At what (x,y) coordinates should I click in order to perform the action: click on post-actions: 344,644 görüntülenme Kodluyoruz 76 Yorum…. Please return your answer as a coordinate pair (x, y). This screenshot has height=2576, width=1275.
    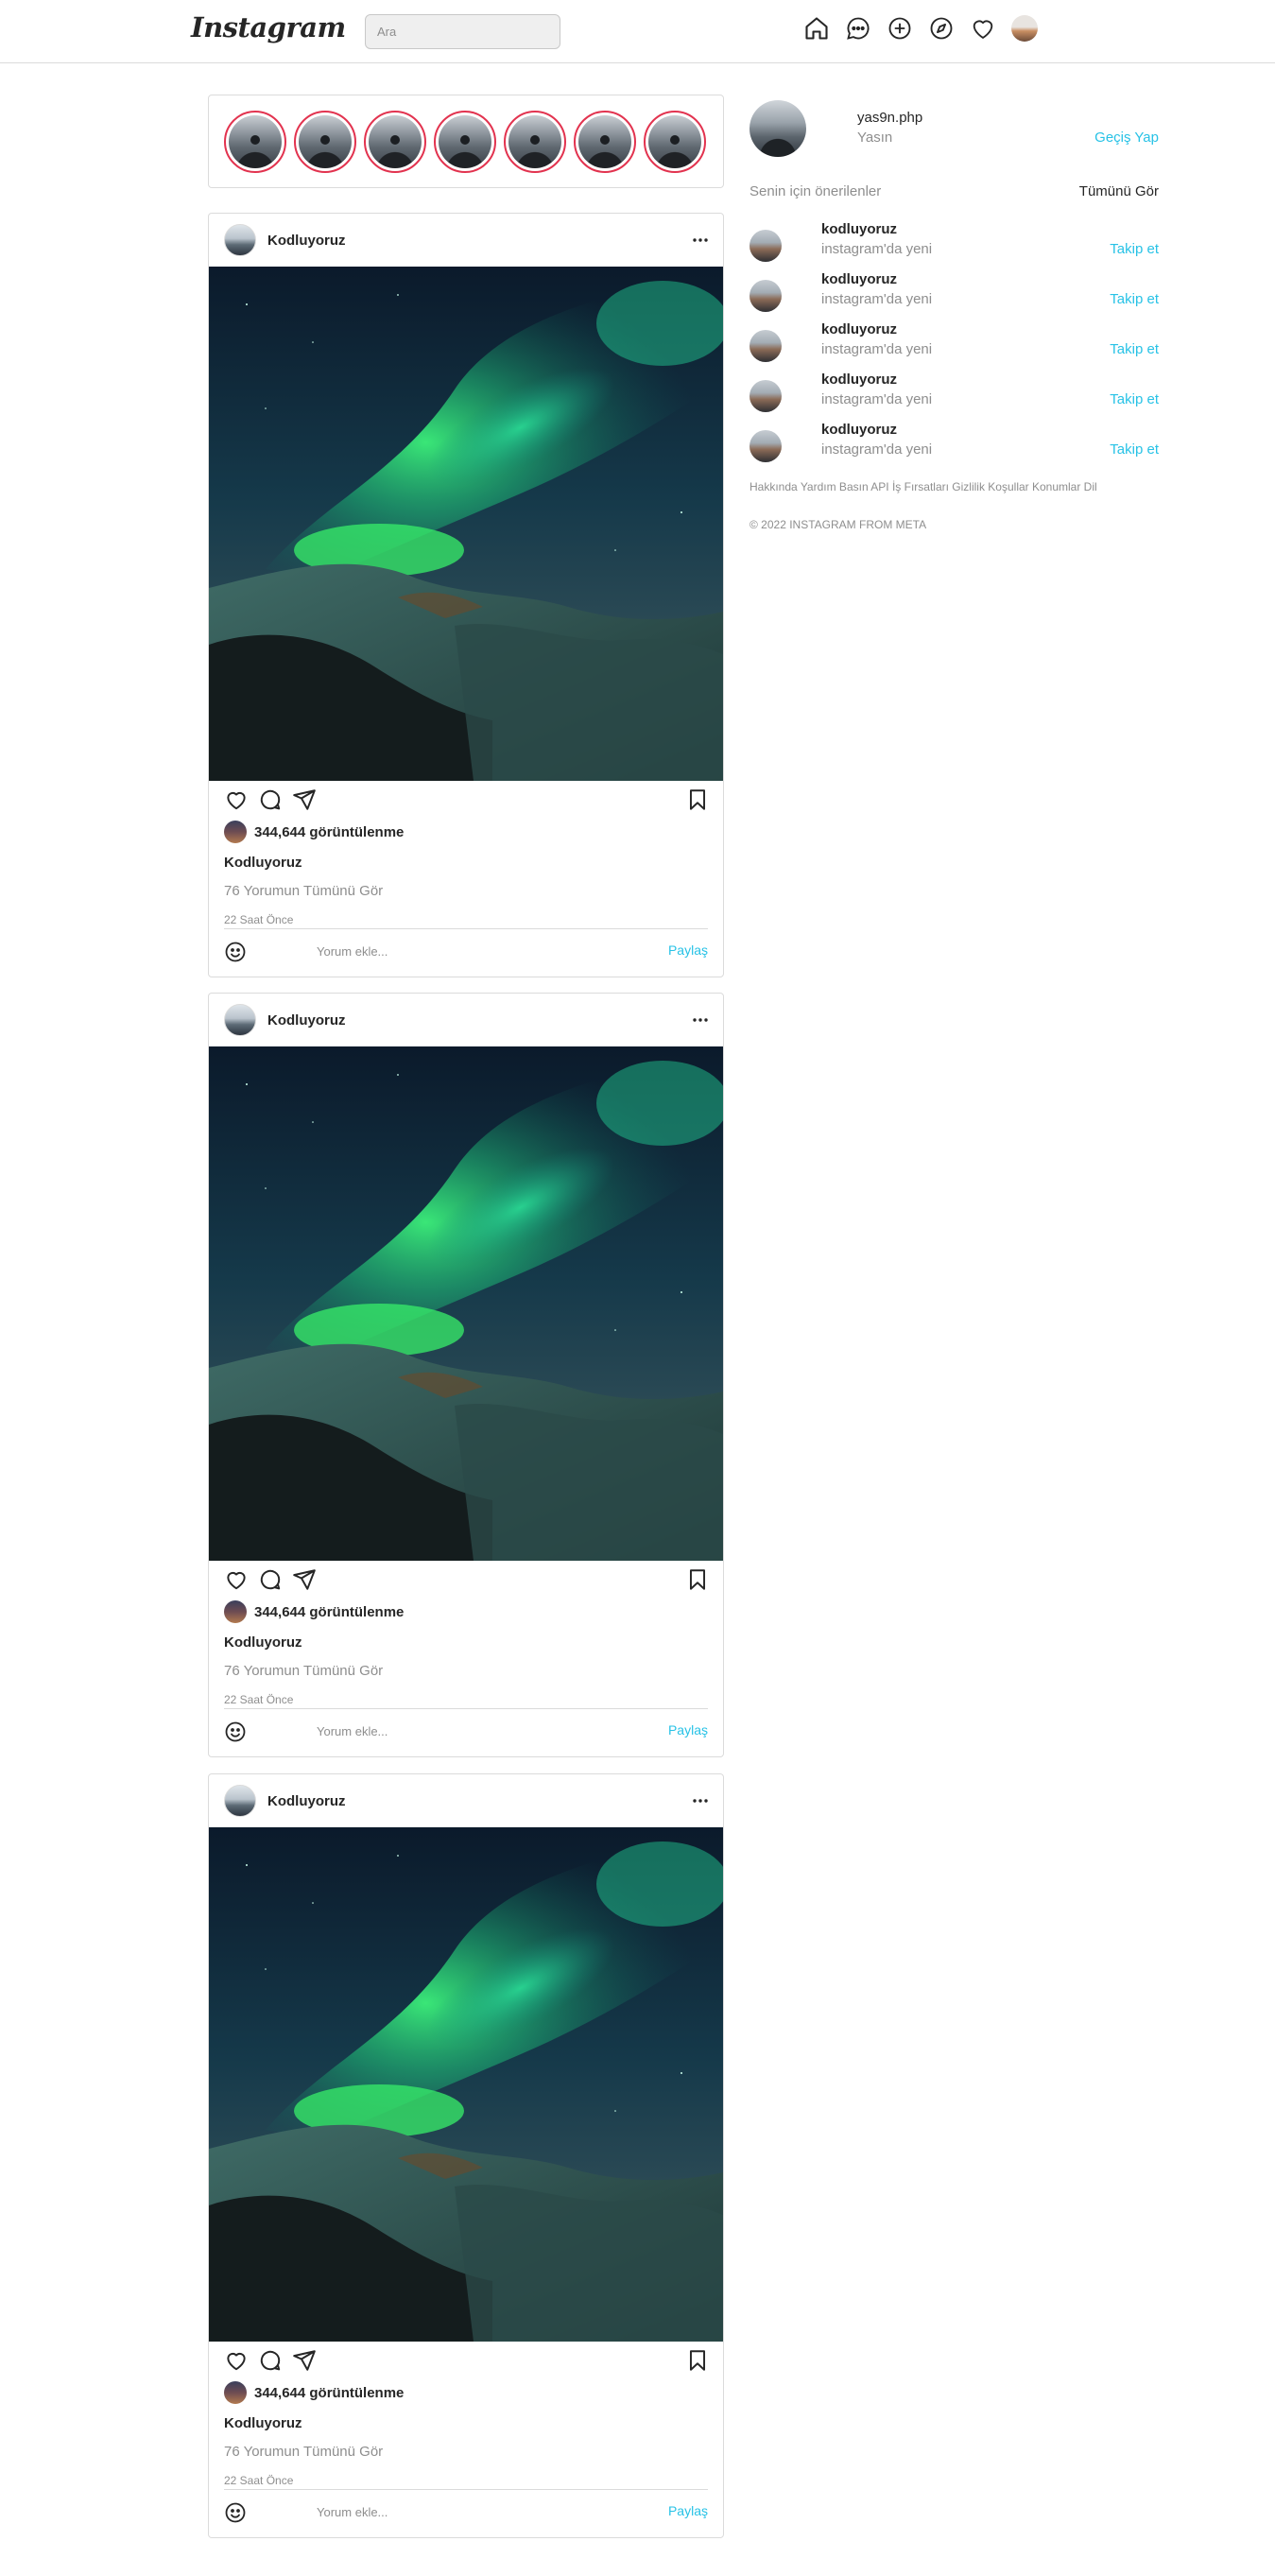
    Looking at the image, I should click on (466, 872).